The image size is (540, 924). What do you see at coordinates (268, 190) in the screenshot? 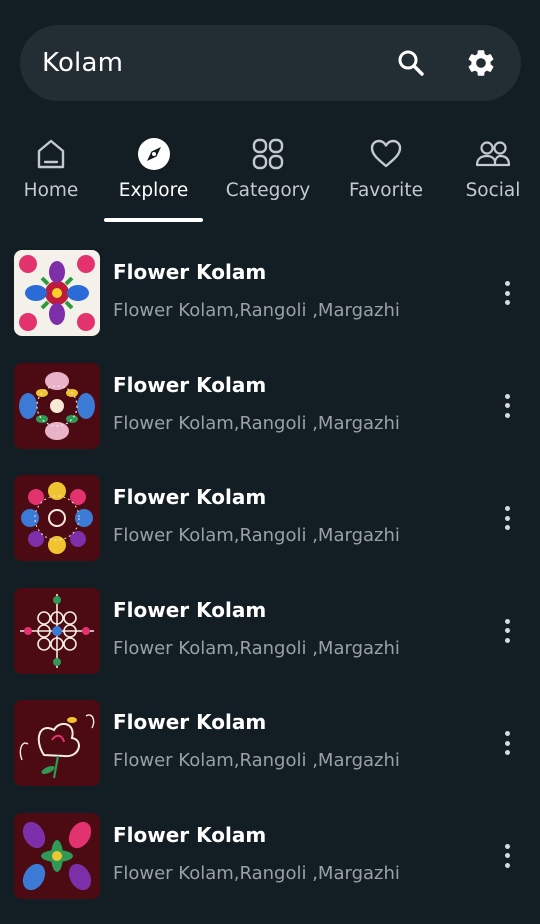
I see `tab-category-label: Category` at bounding box center [268, 190].